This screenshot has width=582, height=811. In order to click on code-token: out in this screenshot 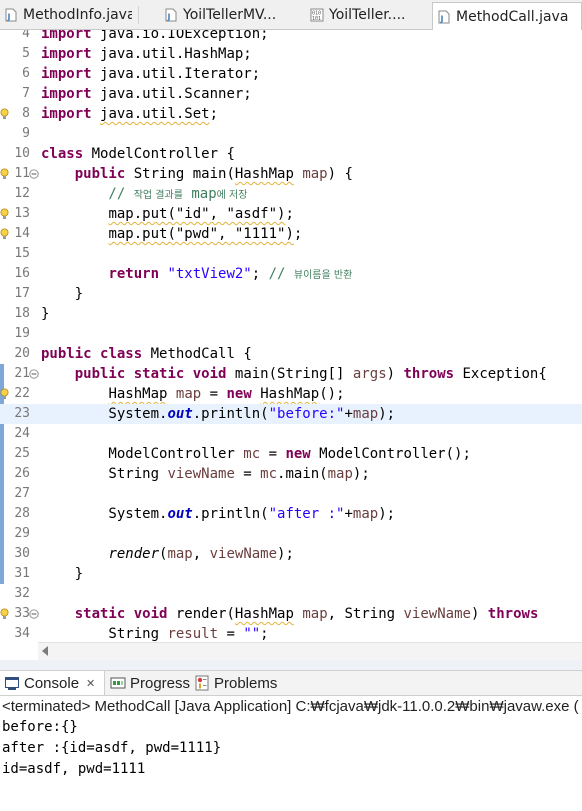, I will do `click(180, 514)`.